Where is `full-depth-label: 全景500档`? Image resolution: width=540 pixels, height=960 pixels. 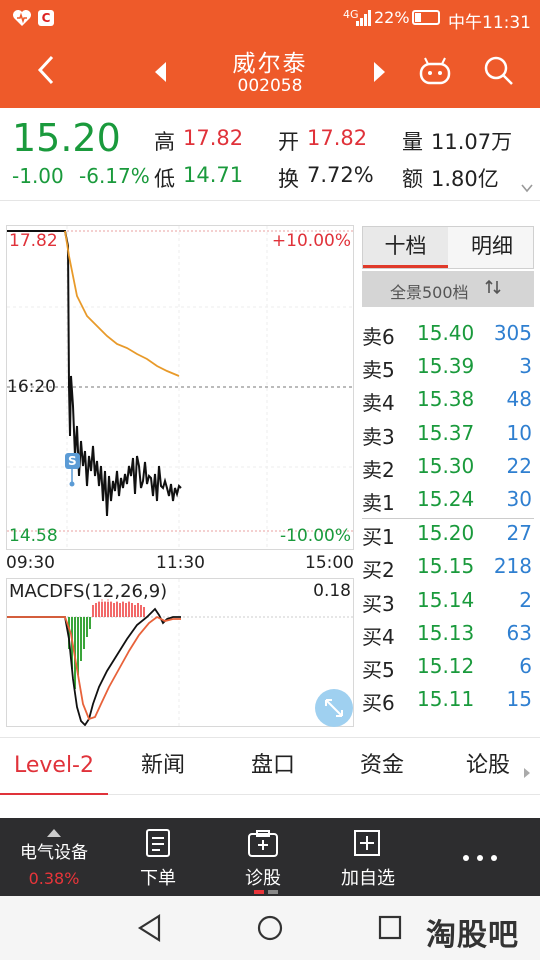 full-depth-label: 全景500档 is located at coordinates (429, 292).